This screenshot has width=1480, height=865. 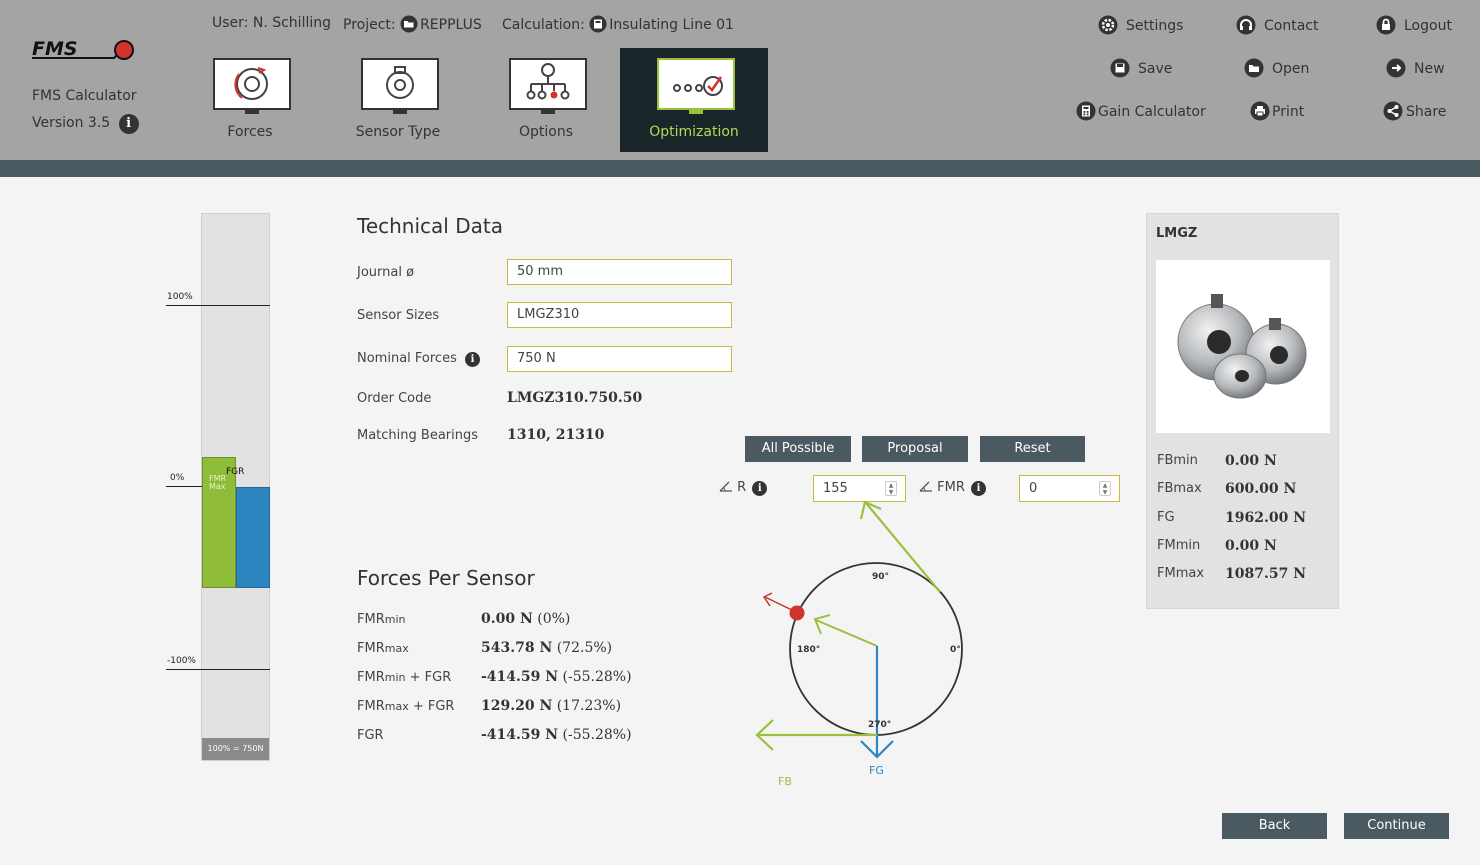 I want to click on technical-data-title: Technical Data, so click(x=430, y=226).